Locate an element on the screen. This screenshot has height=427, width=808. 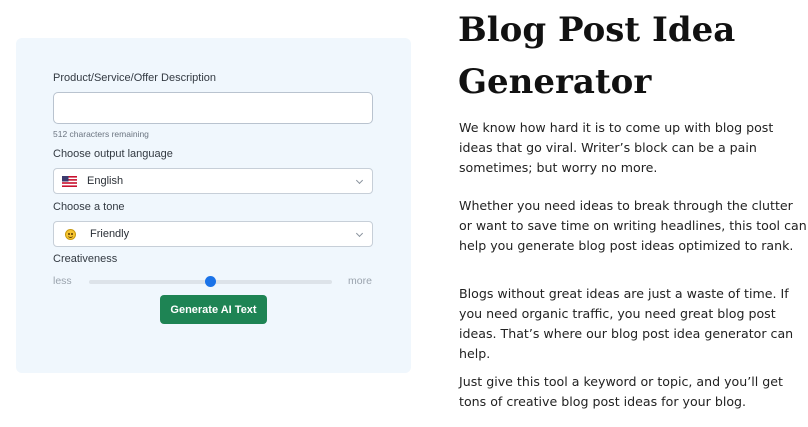
creativity-label: Creativeness is located at coordinates (85, 259).